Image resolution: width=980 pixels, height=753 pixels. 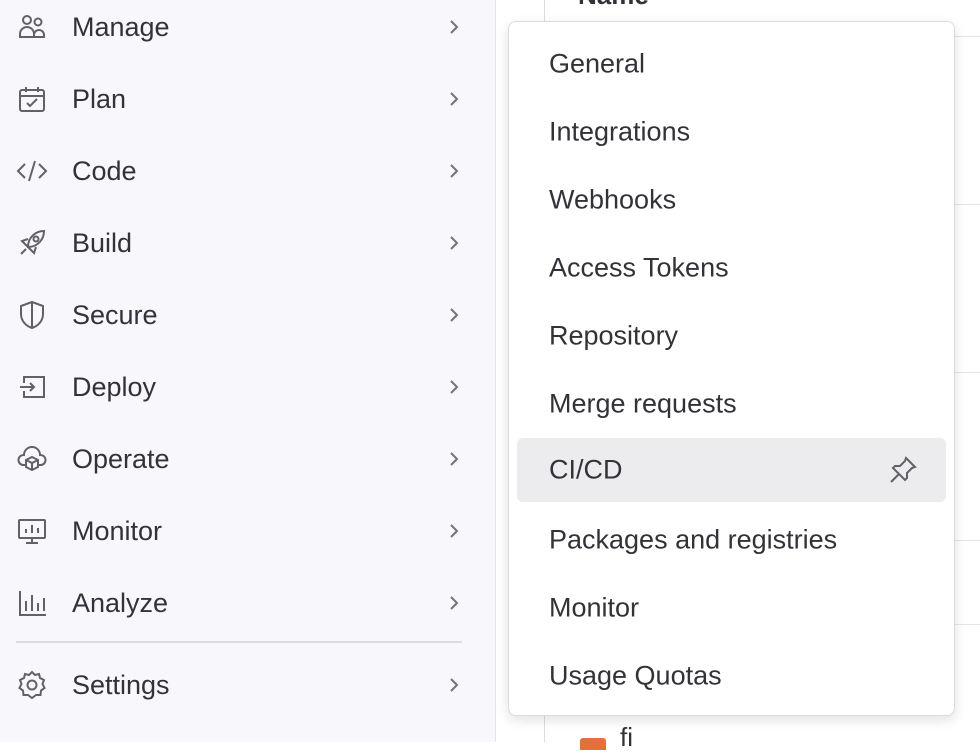 What do you see at coordinates (247, 387) in the screenshot?
I see `sidebar-item-deploy: Deploy` at bounding box center [247, 387].